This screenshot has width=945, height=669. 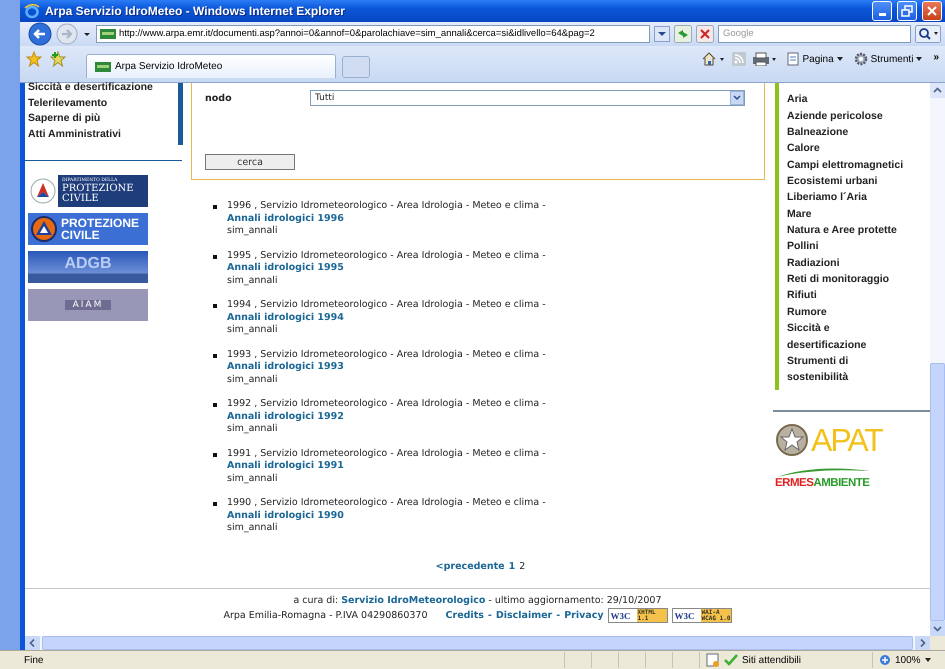 I want to click on menu-link: Liberiamo l´Aria, so click(x=827, y=197).